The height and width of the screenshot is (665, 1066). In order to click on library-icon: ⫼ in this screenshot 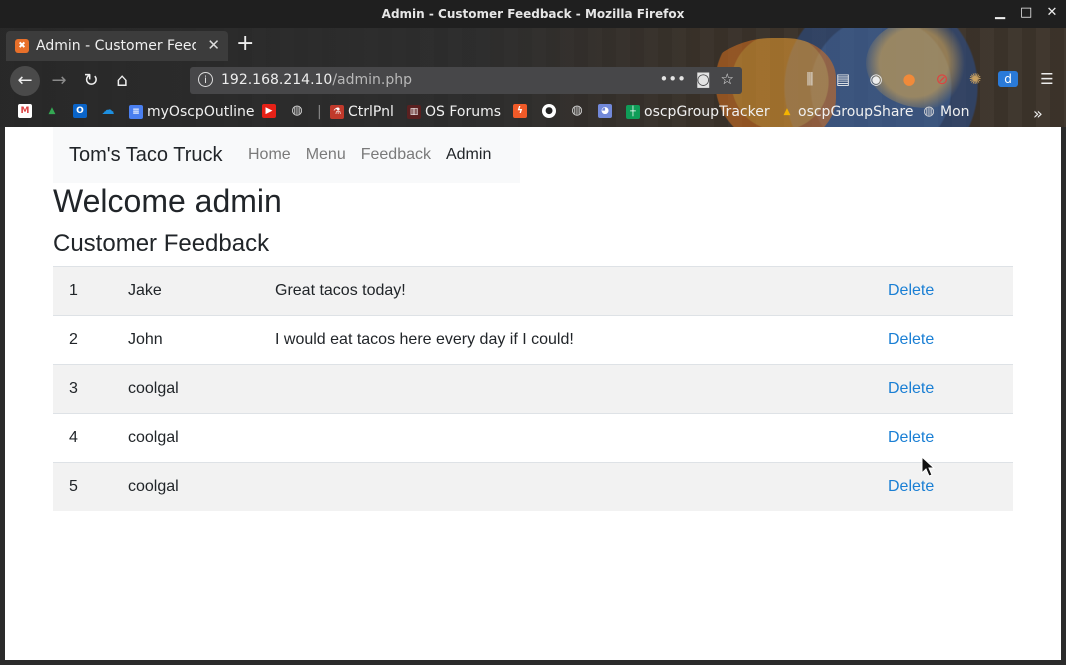, I will do `click(810, 79)`.